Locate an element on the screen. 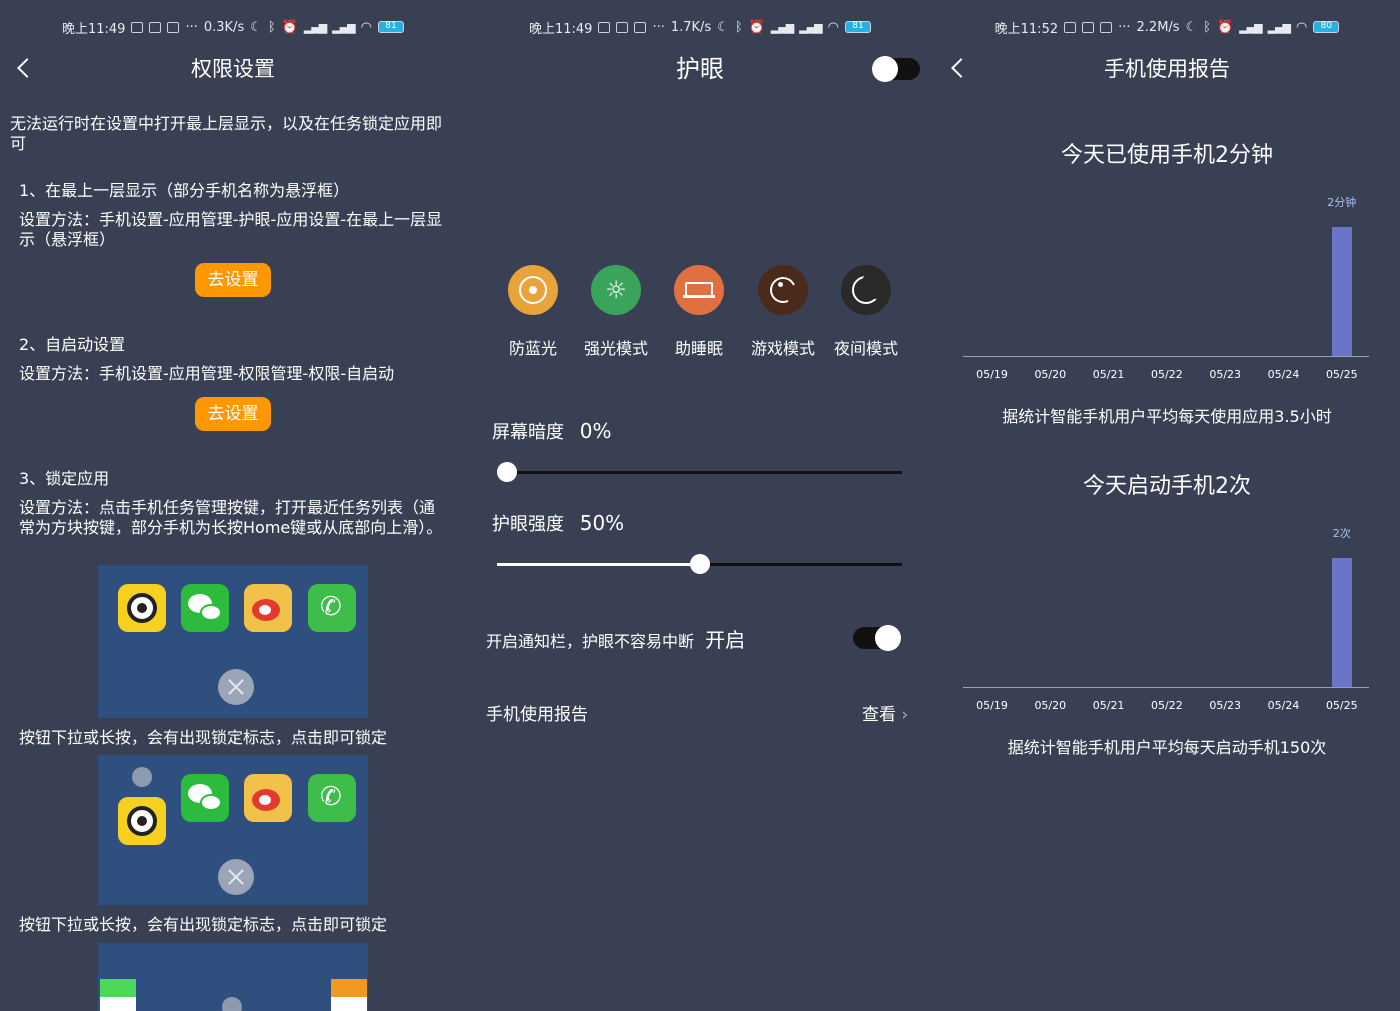  go-settings-button-1: 去设置 is located at coordinates (233, 280).